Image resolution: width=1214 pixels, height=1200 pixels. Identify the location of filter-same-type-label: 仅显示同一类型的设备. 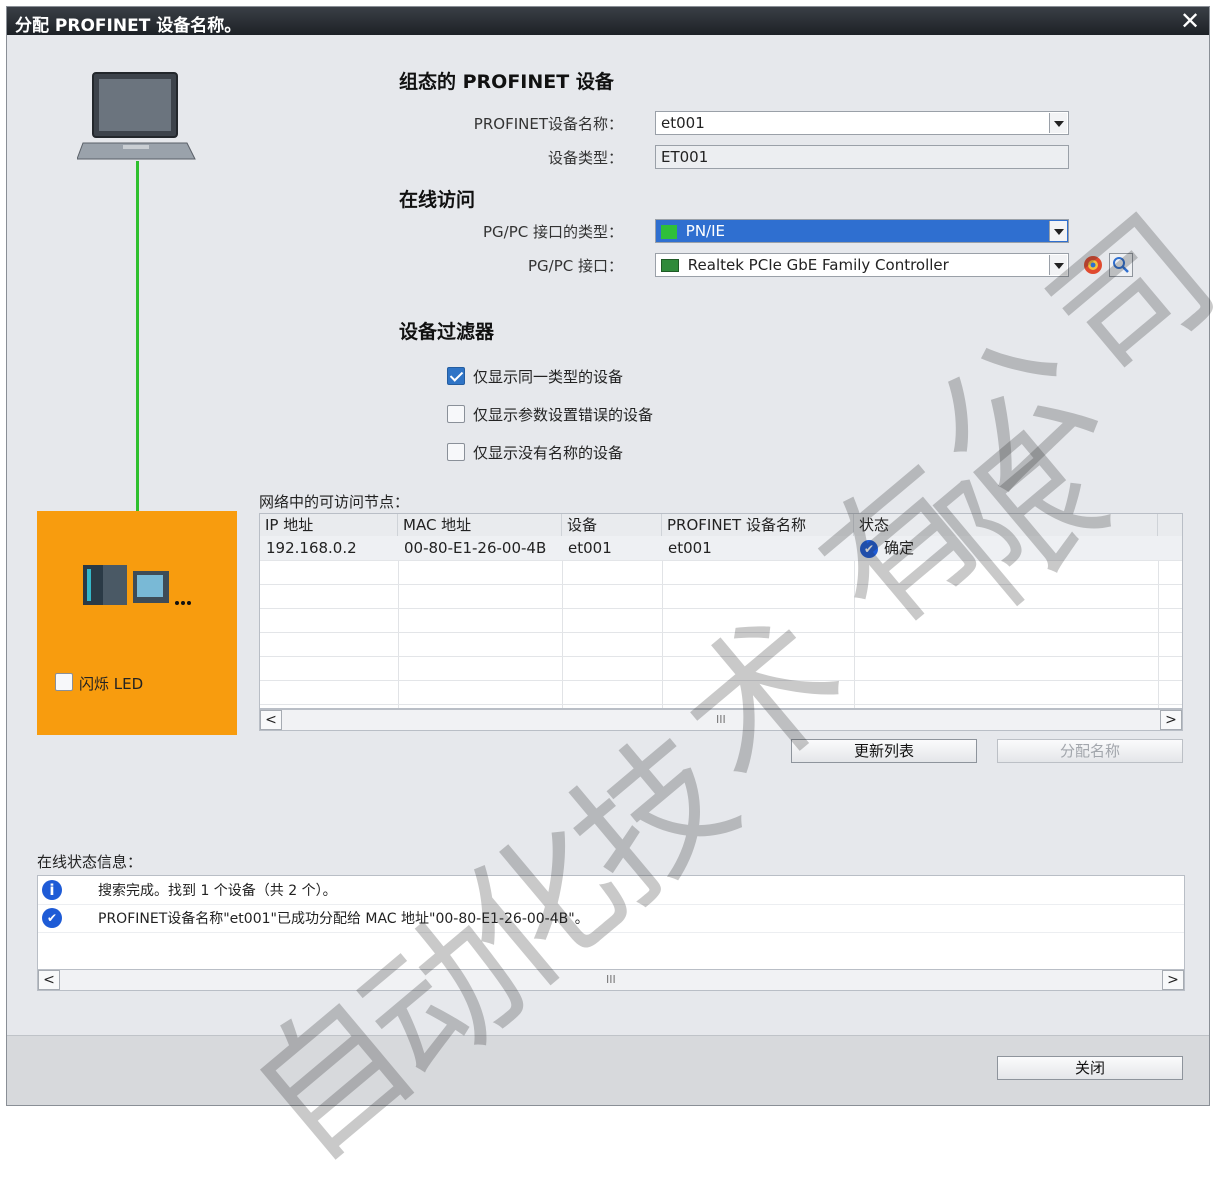
(548, 377).